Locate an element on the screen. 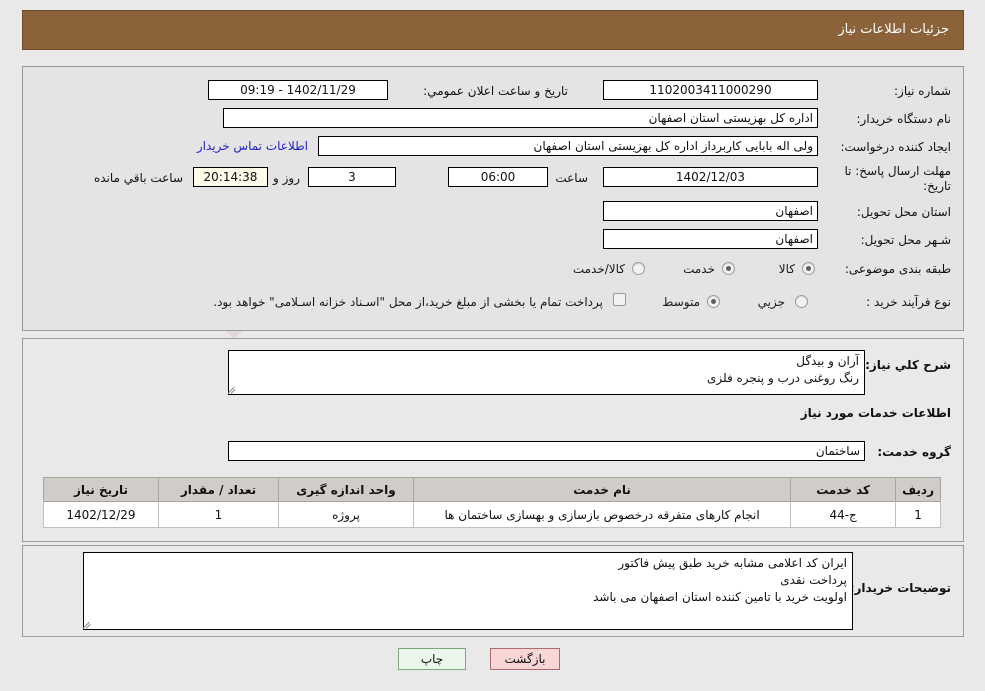 Image resolution: width=985 pixels, height=691 pixels. province-label: استان محل تحویل: is located at coordinates (903, 212).